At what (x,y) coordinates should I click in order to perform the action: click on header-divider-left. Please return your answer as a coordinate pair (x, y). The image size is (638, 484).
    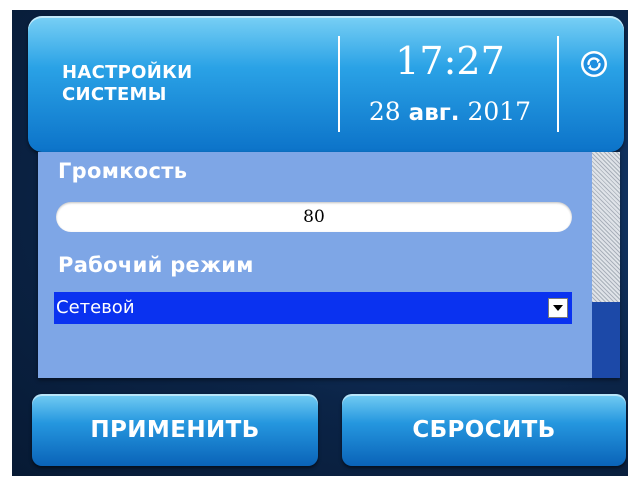
    Looking at the image, I should click on (339, 84).